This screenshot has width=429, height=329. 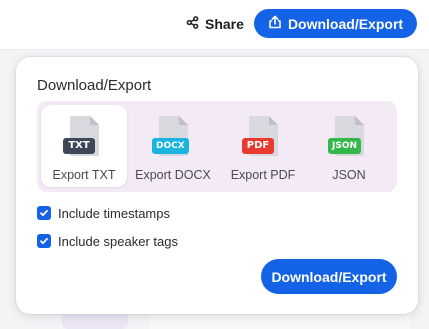 I want to click on panel-title: Download/Export, so click(x=94, y=85).